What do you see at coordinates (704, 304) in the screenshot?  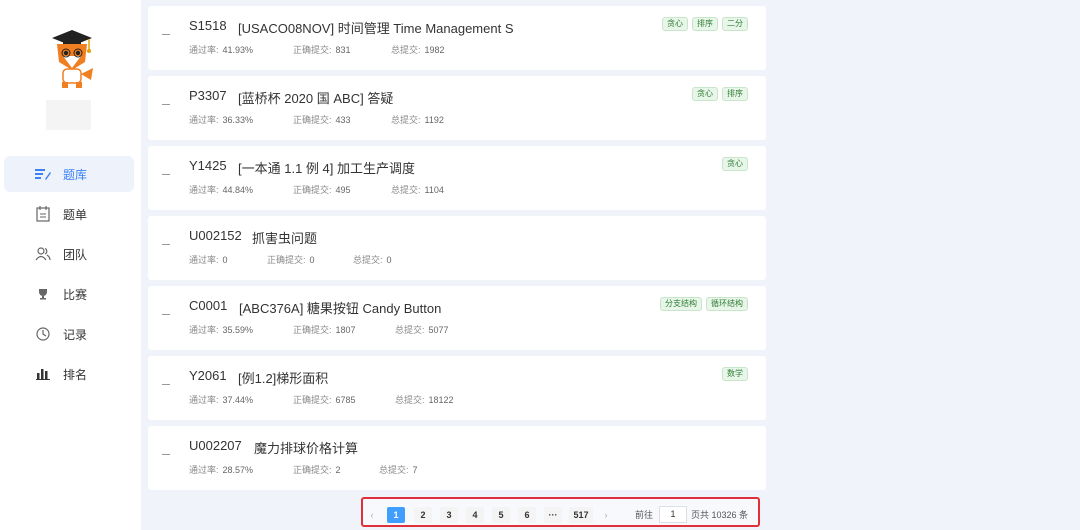 I see `tag-list: 分支结构 循环结构` at bounding box center [704, 304].